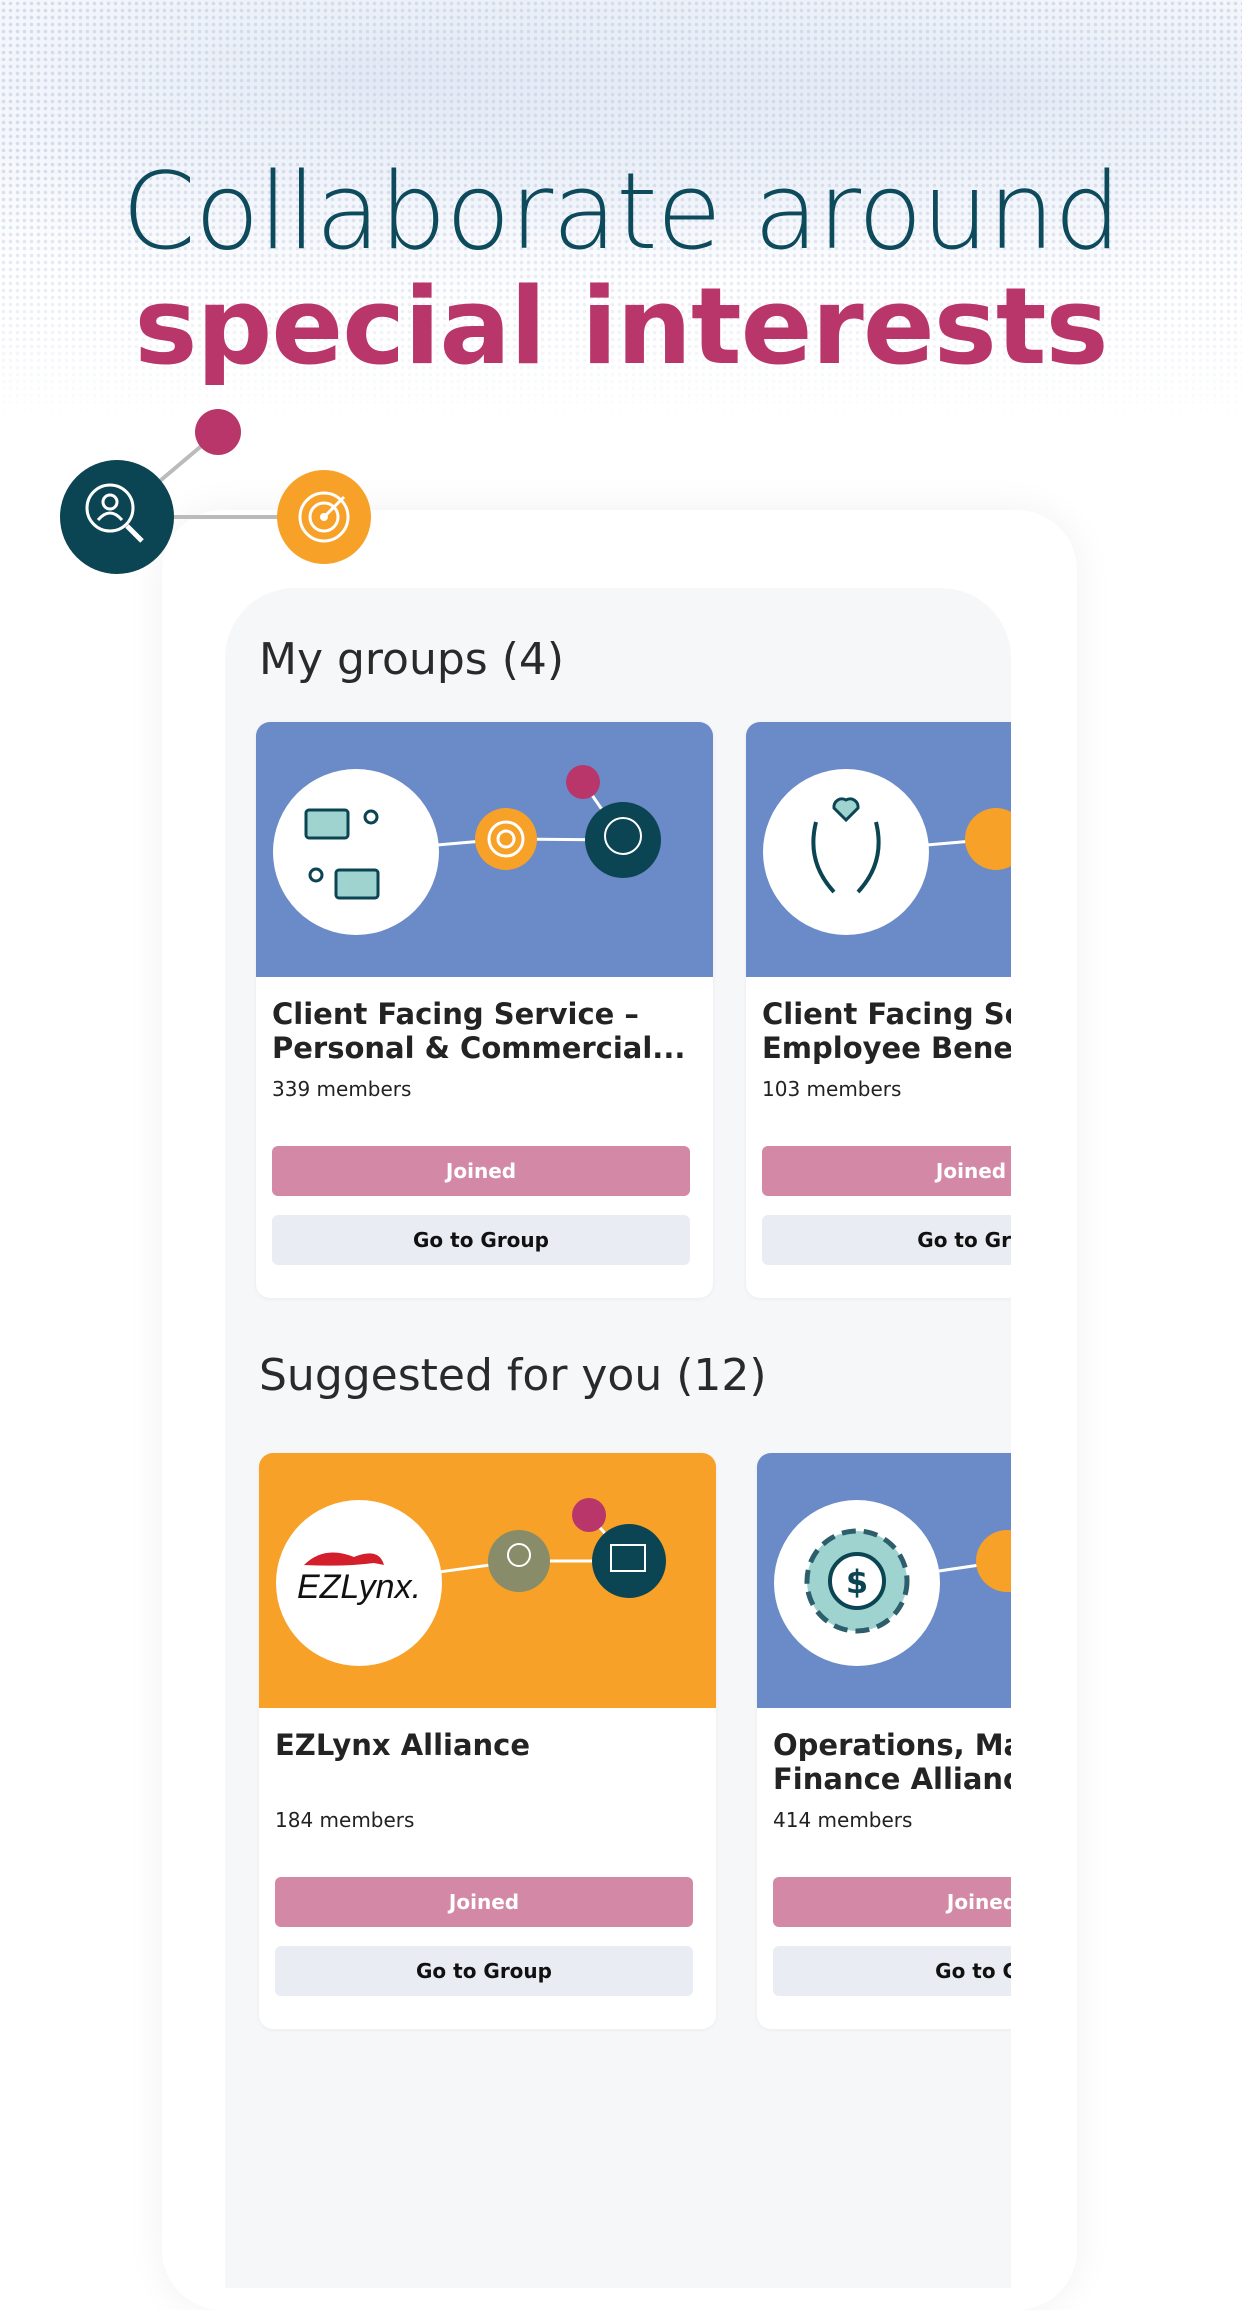  I want to click on computer-click-icon, so click(629, 1561).